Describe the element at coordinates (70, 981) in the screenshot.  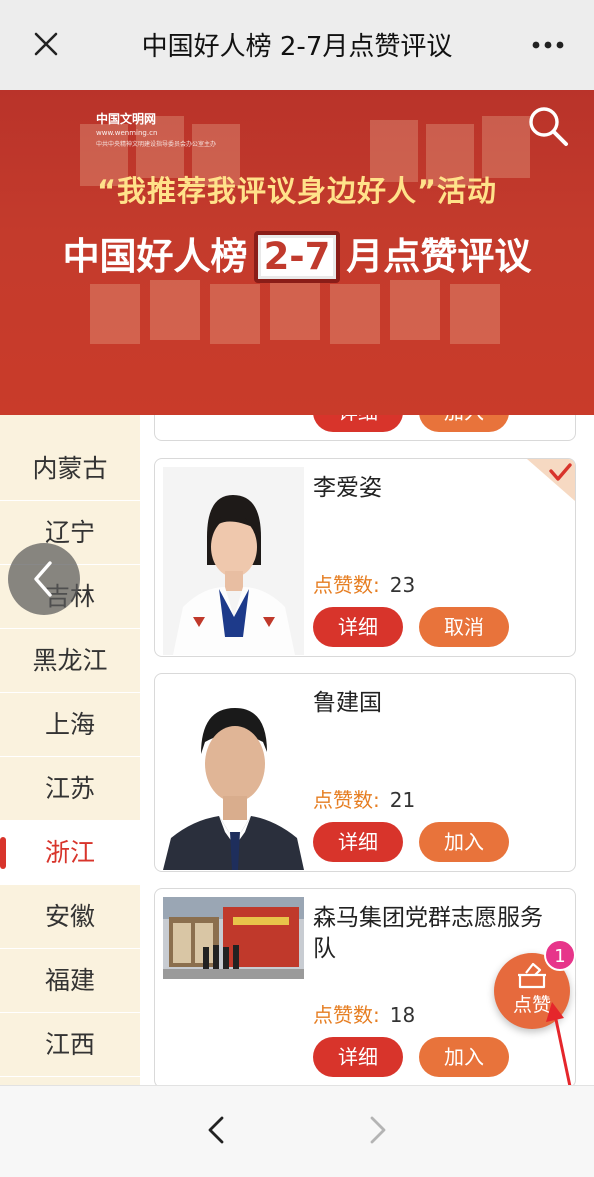
I see `sidebar-item-fujian: 福建` at that location.